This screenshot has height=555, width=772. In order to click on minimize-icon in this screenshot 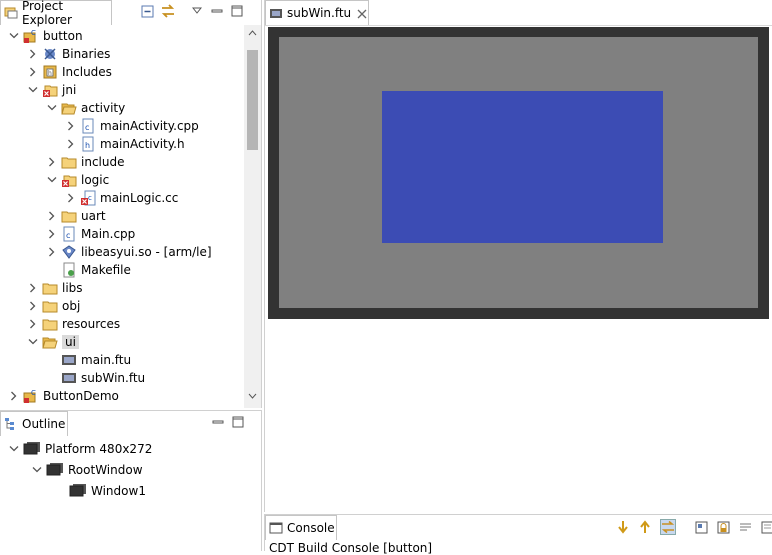, I will do `click(217, 11)`.